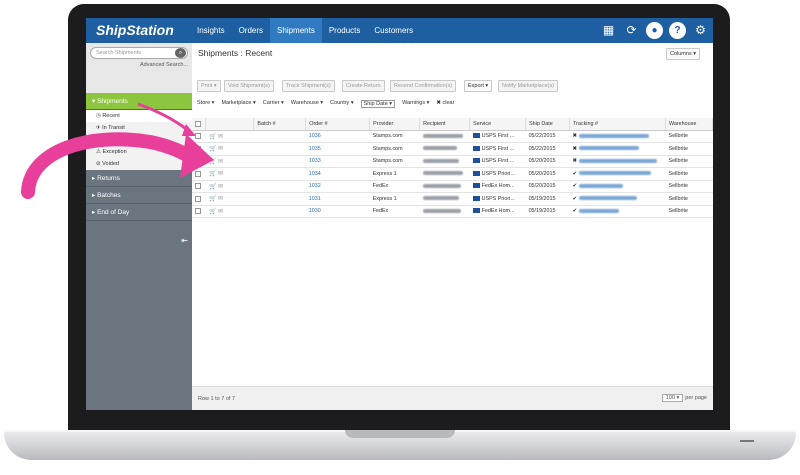  What do you see at coordinates (700, 30) in the screenshot?
I see `gear-icon: ⚙` at bounding box center [700, 30].